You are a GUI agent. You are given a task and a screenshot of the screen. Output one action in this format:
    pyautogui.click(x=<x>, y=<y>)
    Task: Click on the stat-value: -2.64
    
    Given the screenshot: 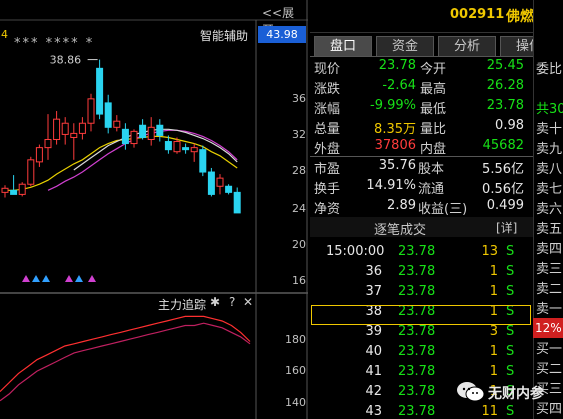 What is the action you would take?
    pyautogui.click(x=399, y=85)
    